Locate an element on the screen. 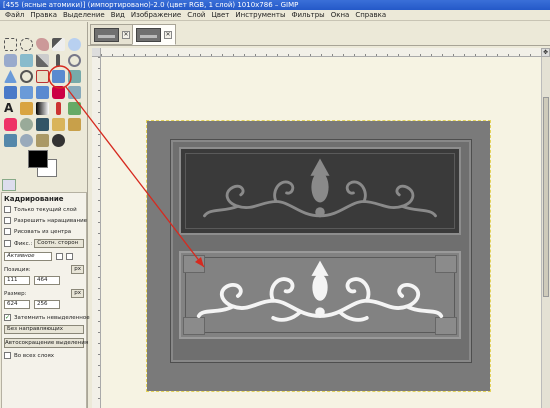 This screenshot has width=550, height=408. fixed-dropdown: Соотн. сторон is located at coordinates (59, 243).